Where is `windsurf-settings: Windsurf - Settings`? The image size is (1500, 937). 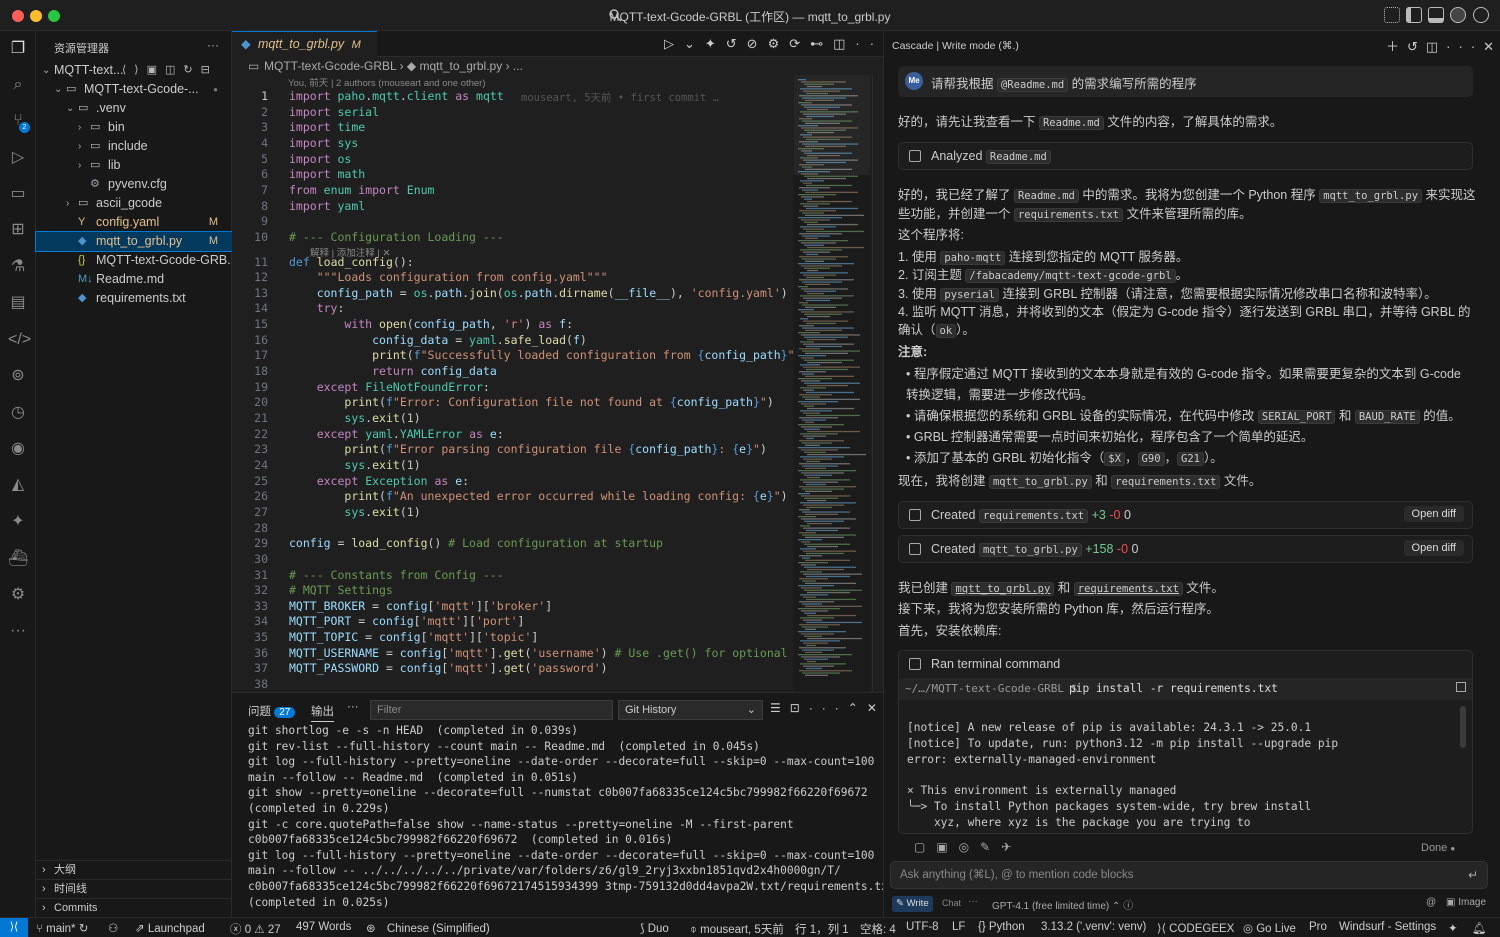
windsurf-settings: Windsurf - Settings is located at coordinates (1387, 927).